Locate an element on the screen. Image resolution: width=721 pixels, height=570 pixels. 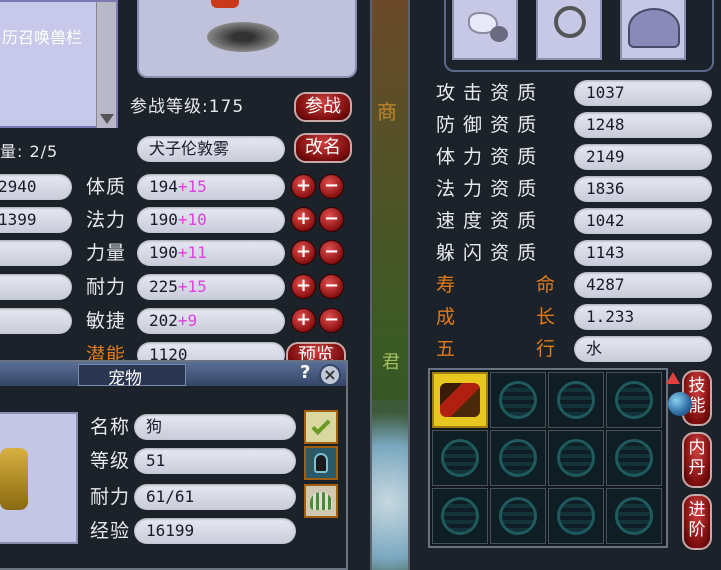
advance-button: 进阶 is located at coordinates (697, 522).